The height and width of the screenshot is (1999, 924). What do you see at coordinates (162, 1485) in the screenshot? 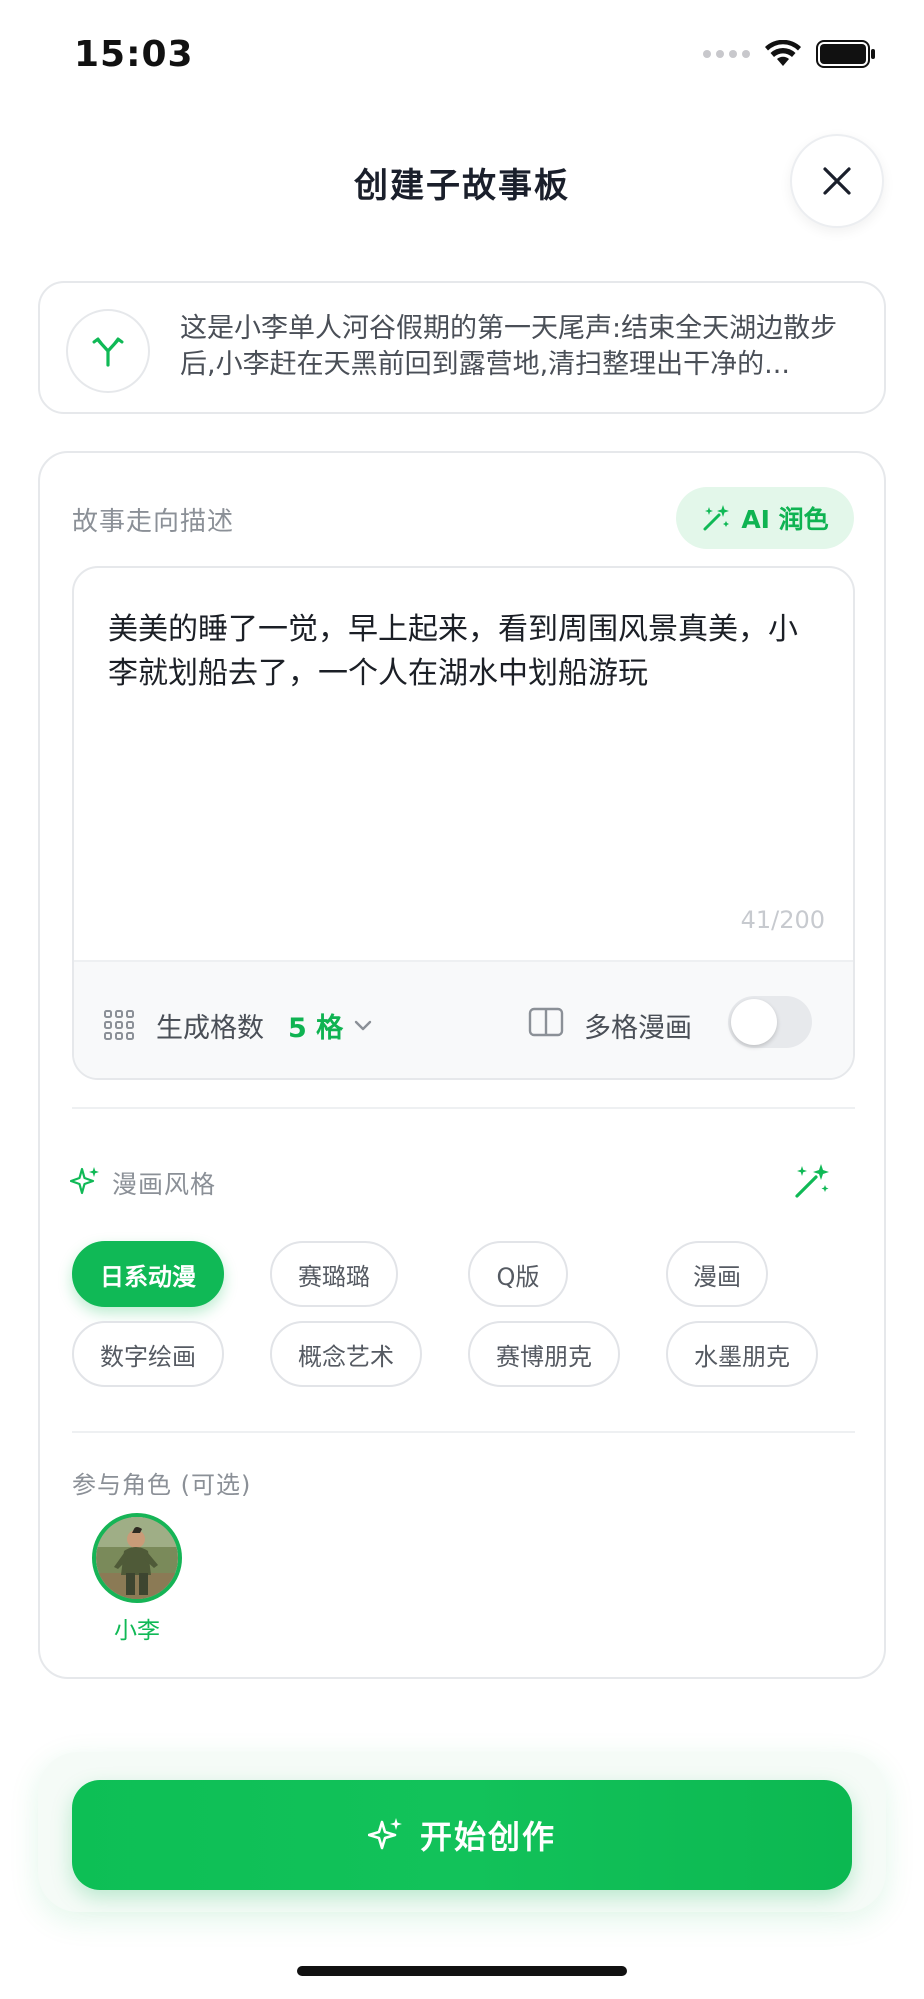
I see `characters-label: 参与角色 (可选)` at bounding box center [162, 1485].